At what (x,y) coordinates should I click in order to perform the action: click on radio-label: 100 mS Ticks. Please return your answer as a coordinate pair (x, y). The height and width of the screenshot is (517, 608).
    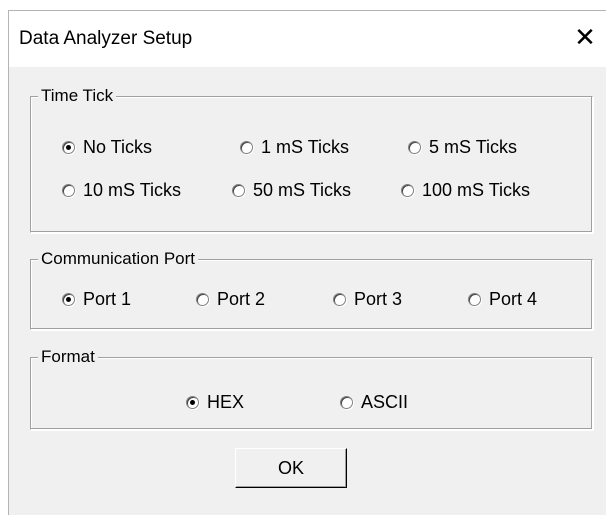
    Looking at the image, I should click on (476, 190).